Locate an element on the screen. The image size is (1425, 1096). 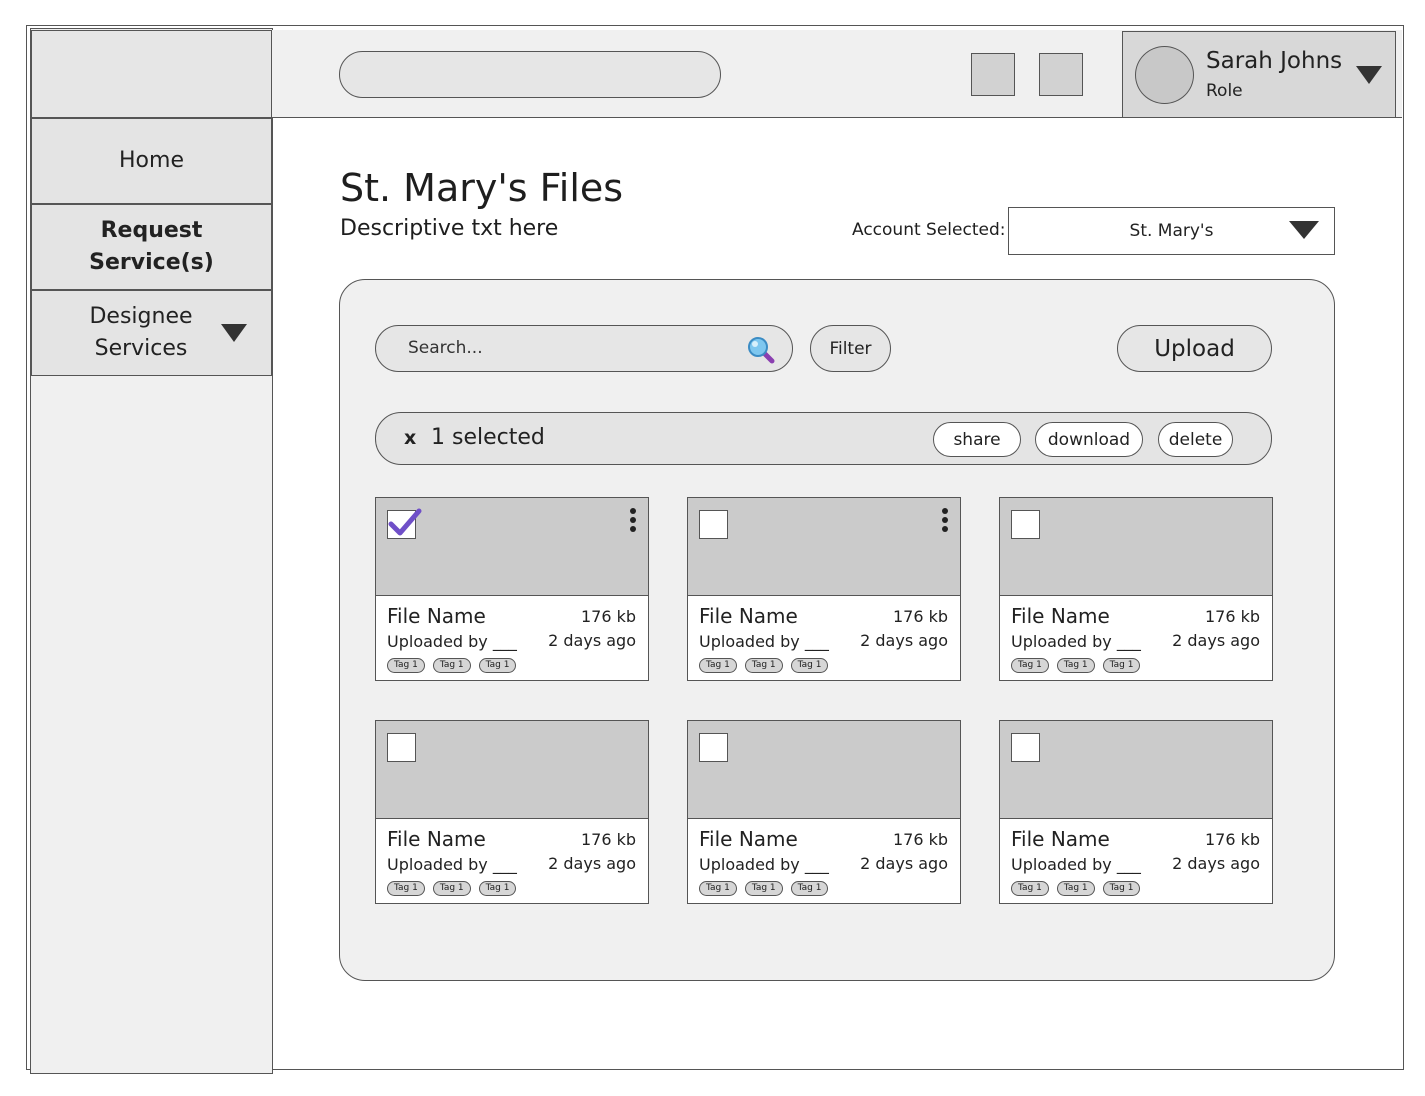
search-icon is located at coordinates (761, 350).